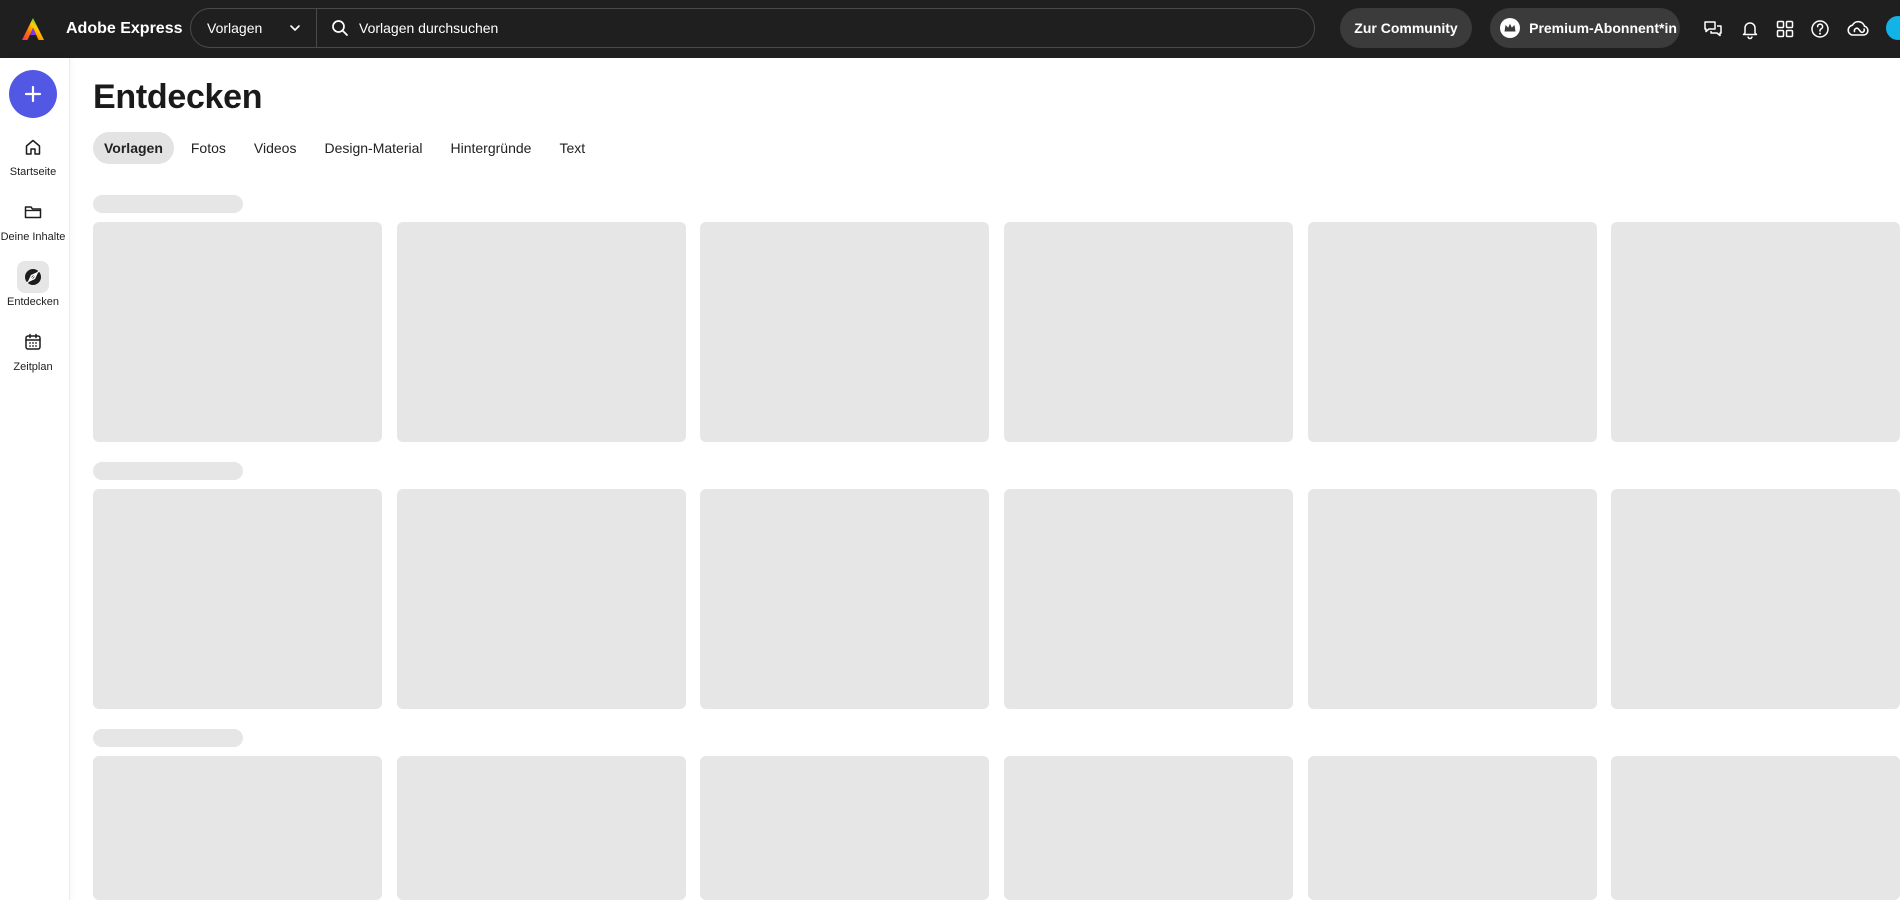 The image size is (1900, 900). I want to click on app-name: Adobe Express, so click(124, 28).